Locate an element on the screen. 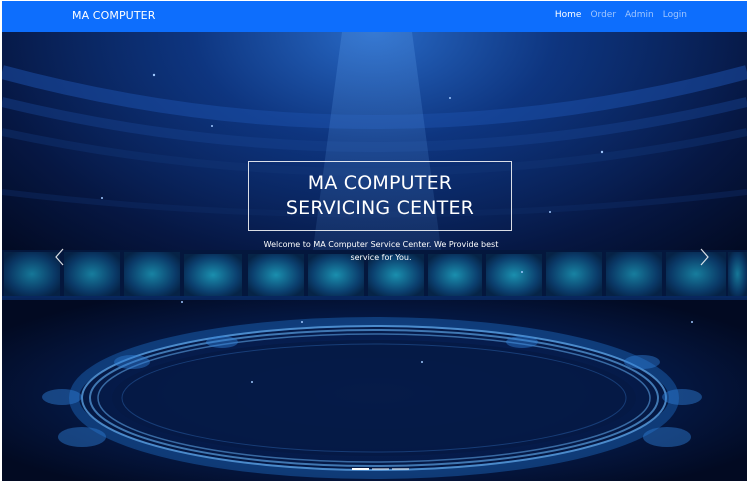 This screenshot has height=484, width=749. carousel-next-button is located at coordinates (704, 257).